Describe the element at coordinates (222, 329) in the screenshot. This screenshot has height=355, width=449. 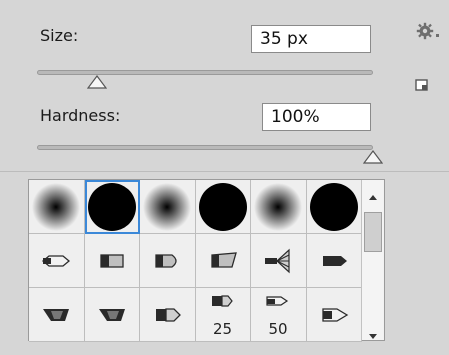
I see `brush-size-label: 25` at that location.